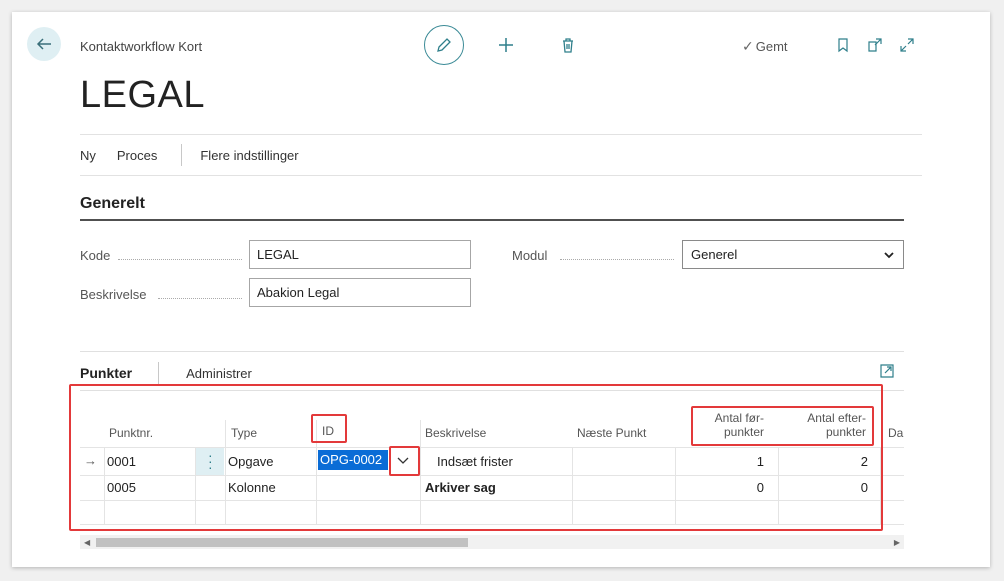  What do you see at coordinates (771, 46) in the screenshot?
I see `saved-label: Gemt` at bounding box center [771, 46].